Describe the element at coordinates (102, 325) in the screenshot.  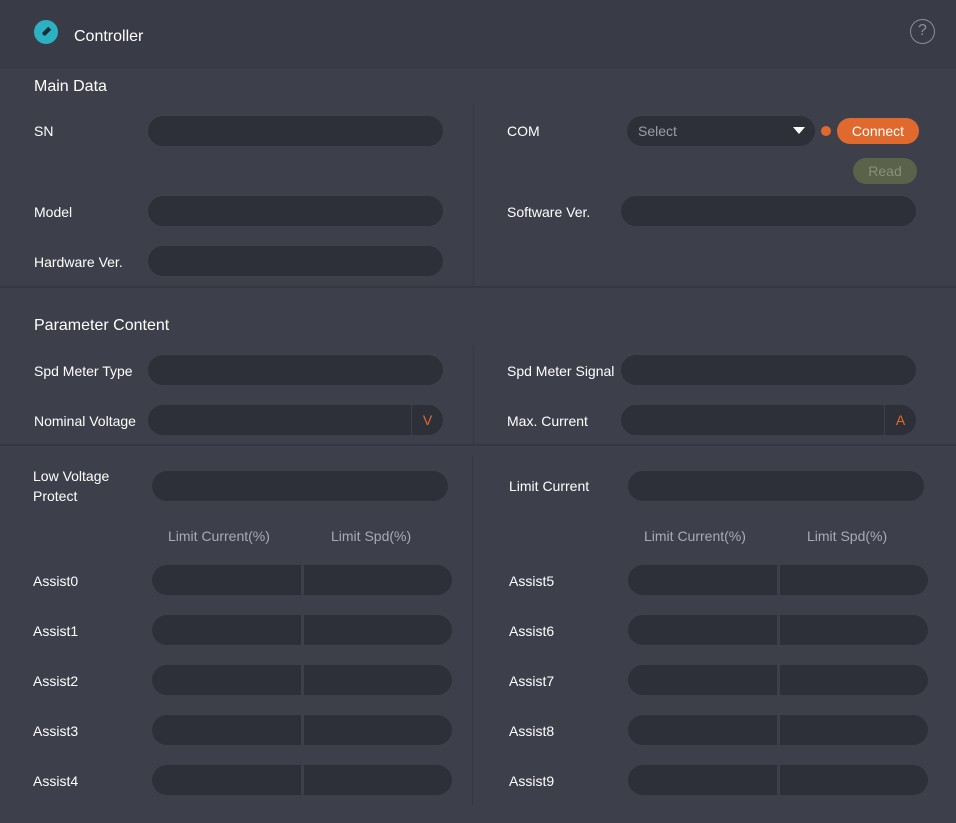
I see `parameter-title: Parameter Content` at that location.